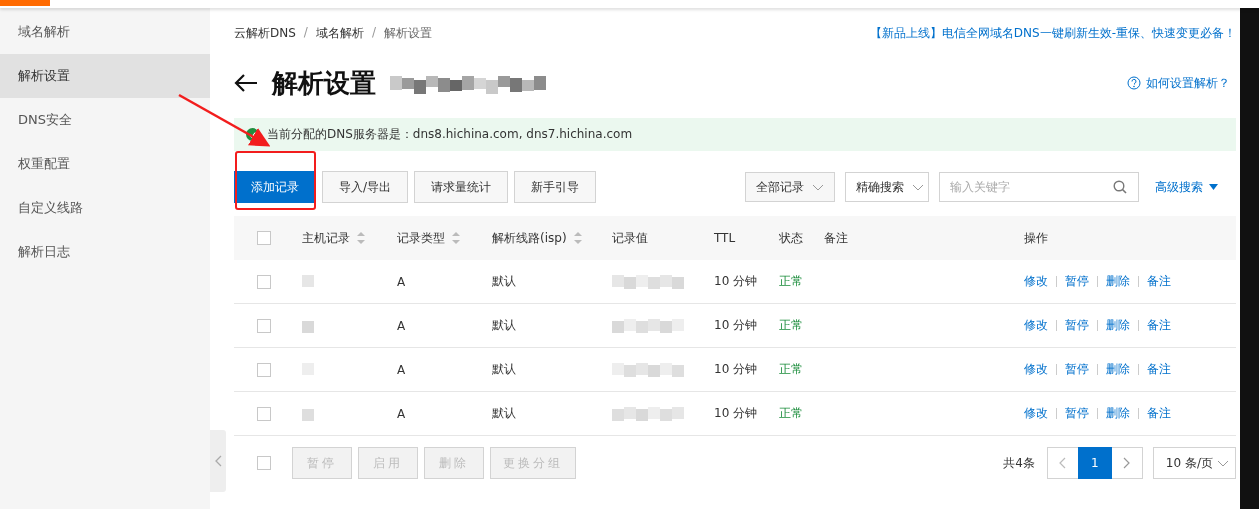  I want to click on collapse-handle, so click(218, 461).